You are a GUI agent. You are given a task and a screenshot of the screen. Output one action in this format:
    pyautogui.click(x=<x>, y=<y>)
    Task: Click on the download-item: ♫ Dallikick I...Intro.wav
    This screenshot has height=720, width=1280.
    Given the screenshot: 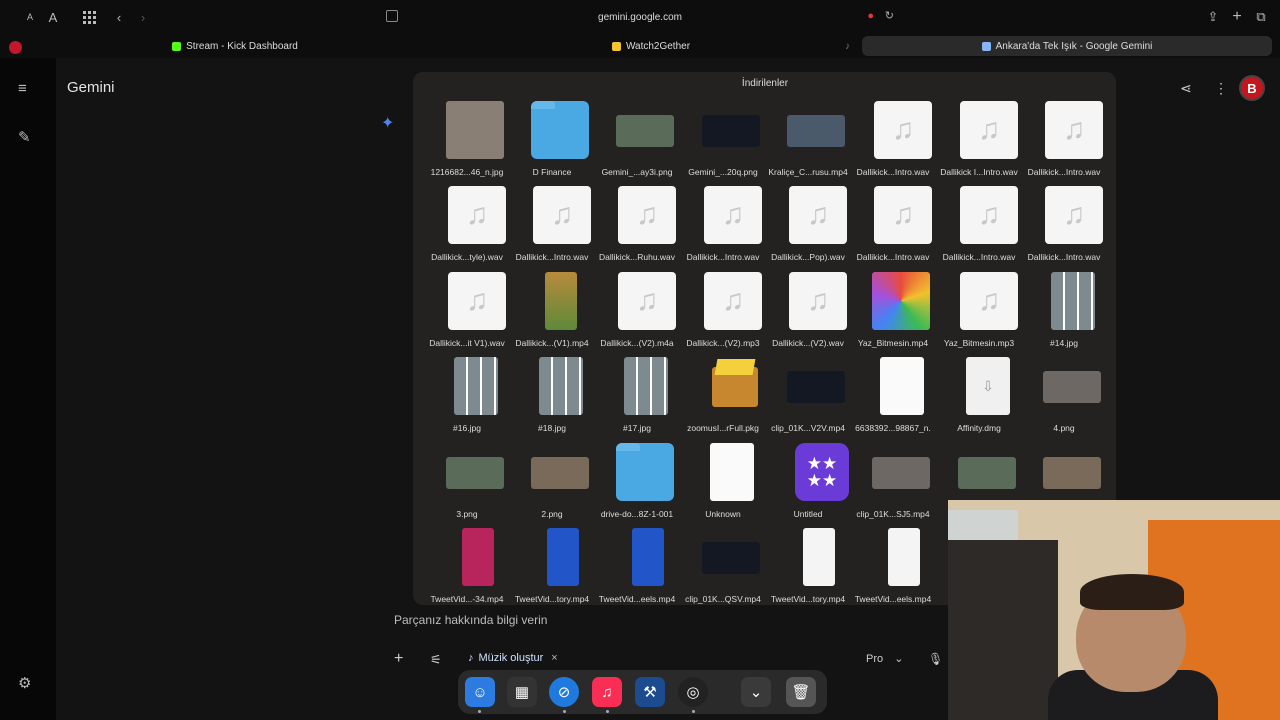 What is the action you would take?
    pyautogui.click(x=979, y=143)
    